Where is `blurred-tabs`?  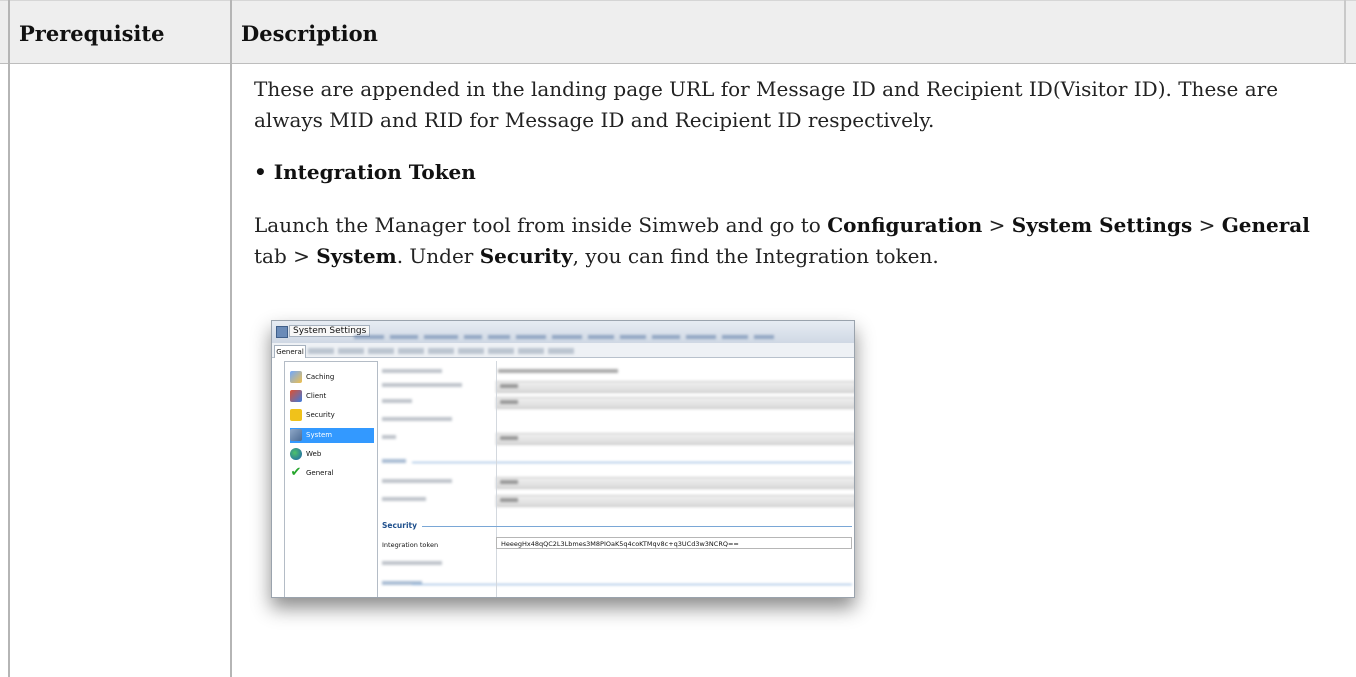
blurred-tabs is located at coordinates (443, 351).